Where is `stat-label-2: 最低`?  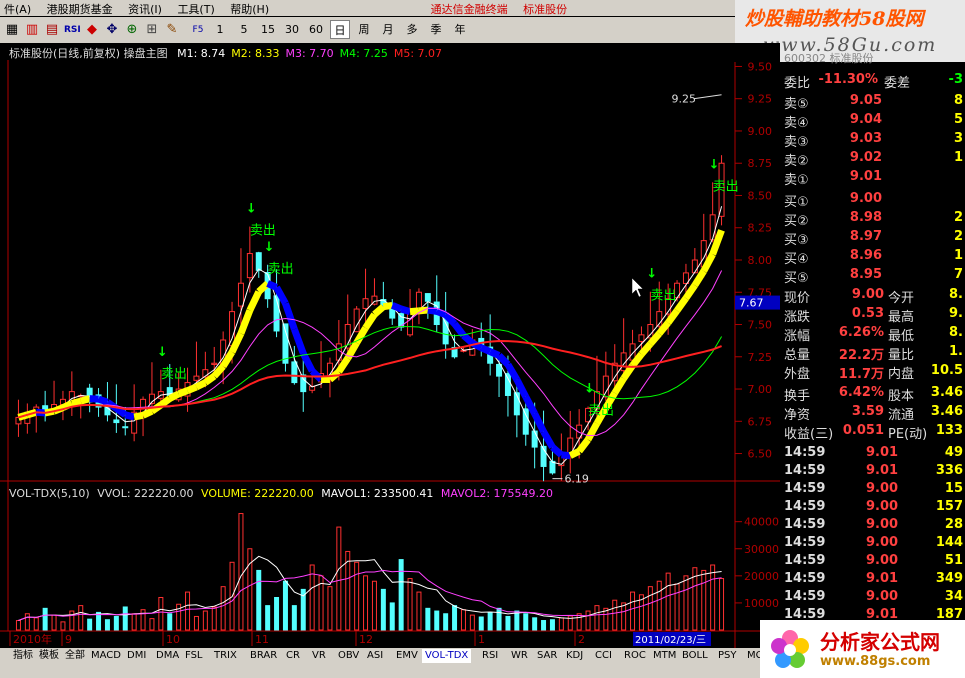
stat-label-2: 最低 is located at coordinates (901, 336).